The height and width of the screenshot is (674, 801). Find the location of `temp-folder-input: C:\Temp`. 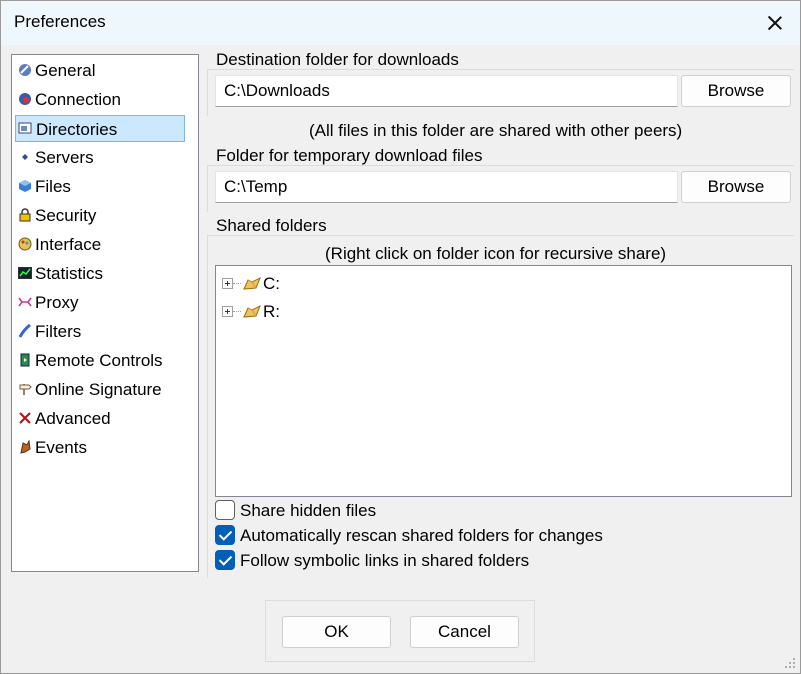

temp-folder-input: C:\Temp is located at coordinates (446, 187).